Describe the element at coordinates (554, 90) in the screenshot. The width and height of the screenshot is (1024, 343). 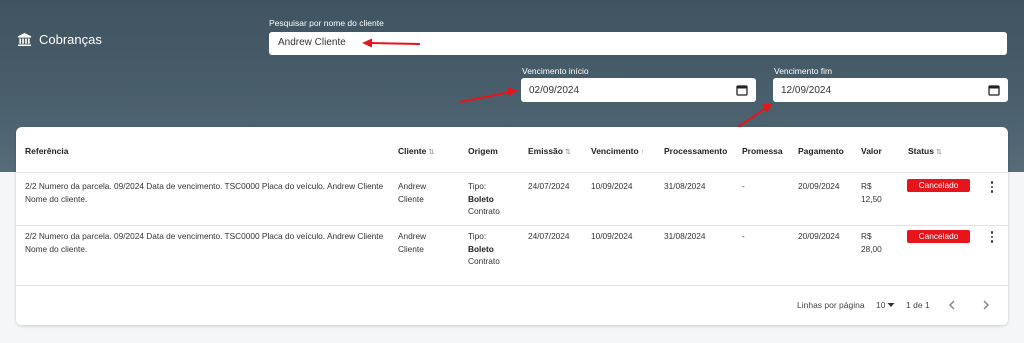
I see `date-start-value: 02/09/2024` at that location.